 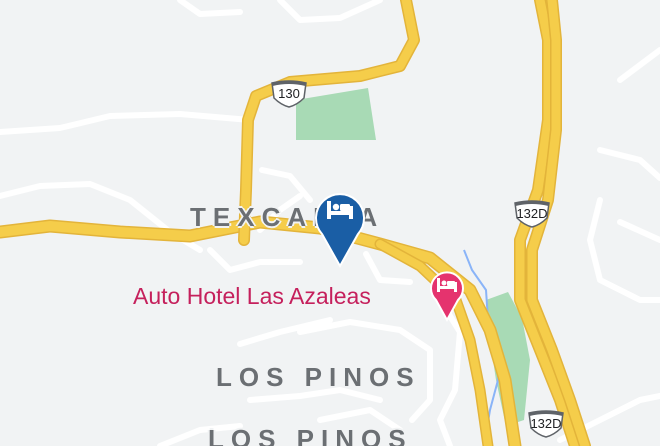 I want to click on route-shield-130: 130, so click(x=289, y=94).